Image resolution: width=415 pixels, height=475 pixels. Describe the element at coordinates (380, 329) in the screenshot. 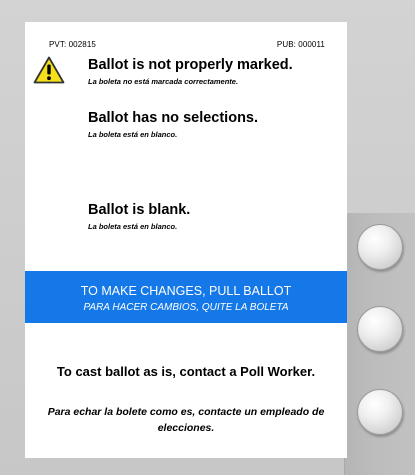

I see `hardware-button-middle` at that location.